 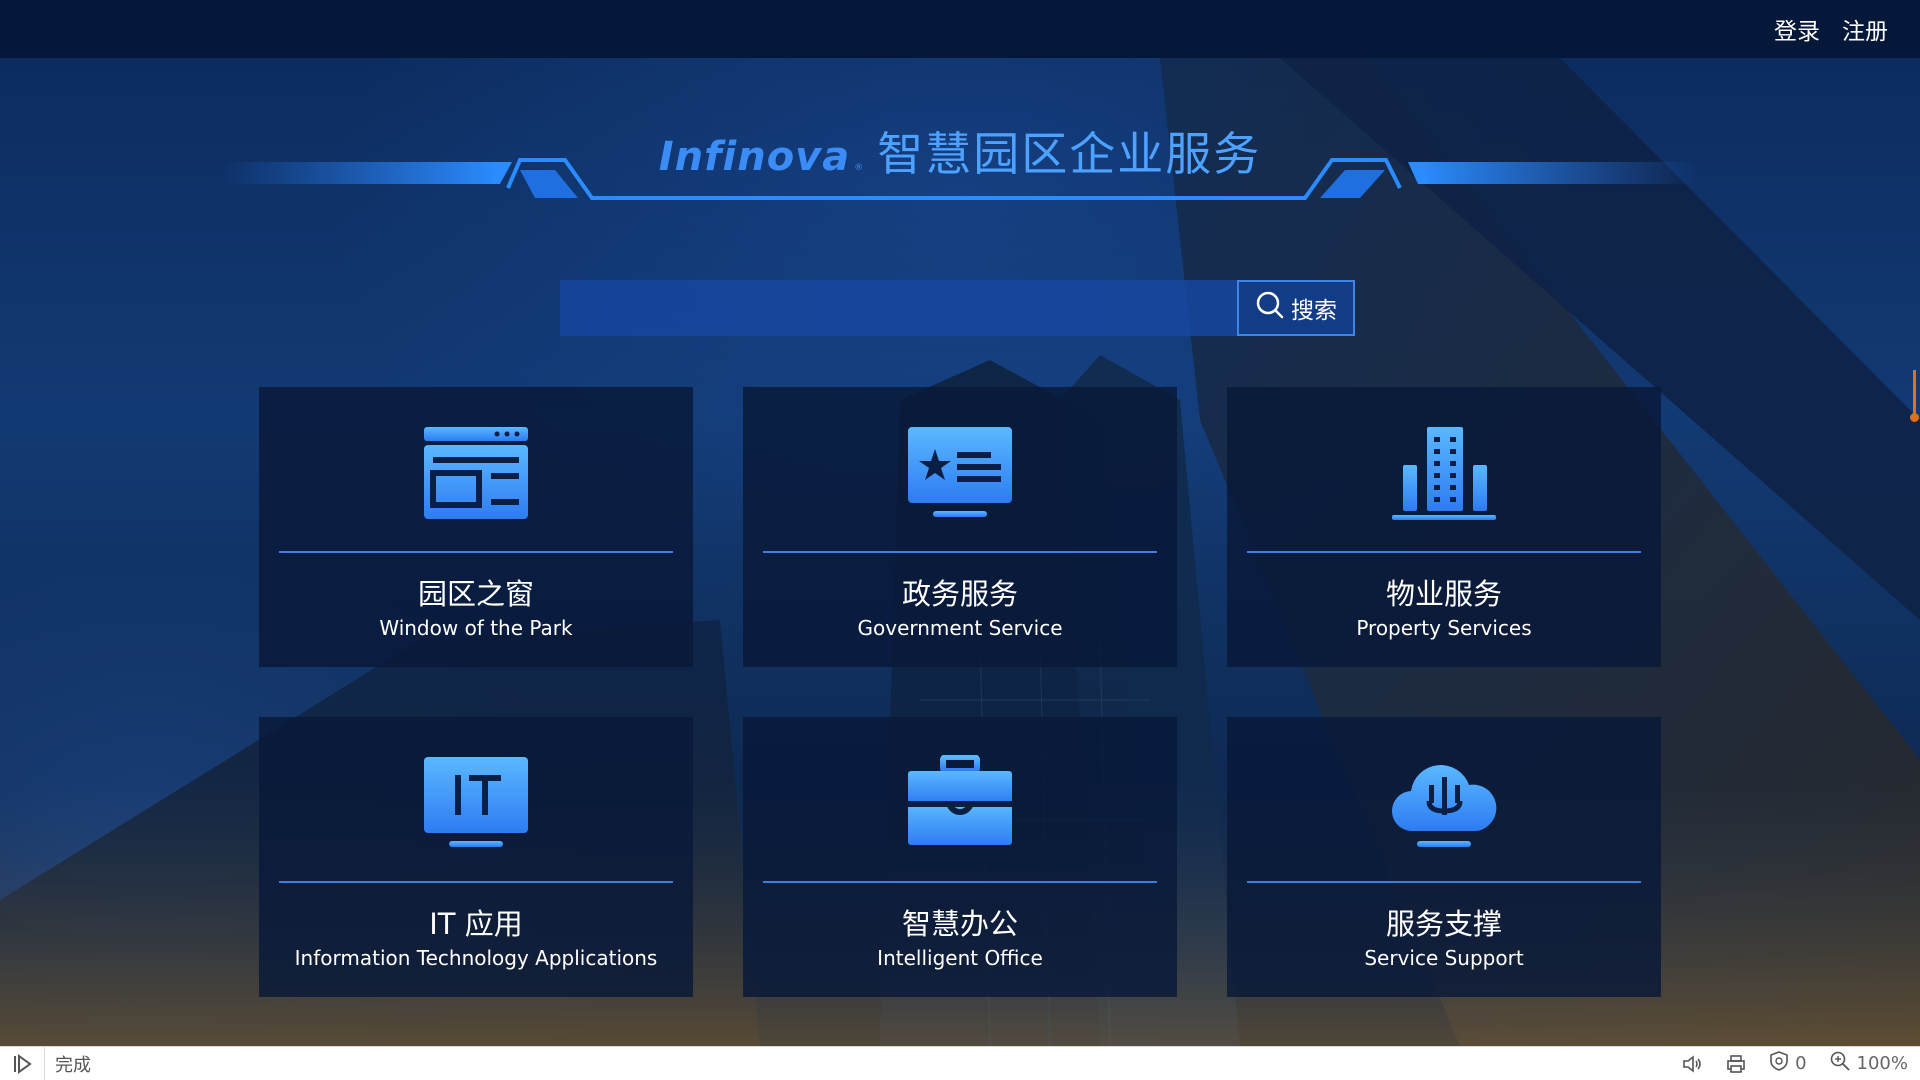 I want to click on card-window-of-the-park: 园区之窗 Window of the Park, so click(x=476, y=527).